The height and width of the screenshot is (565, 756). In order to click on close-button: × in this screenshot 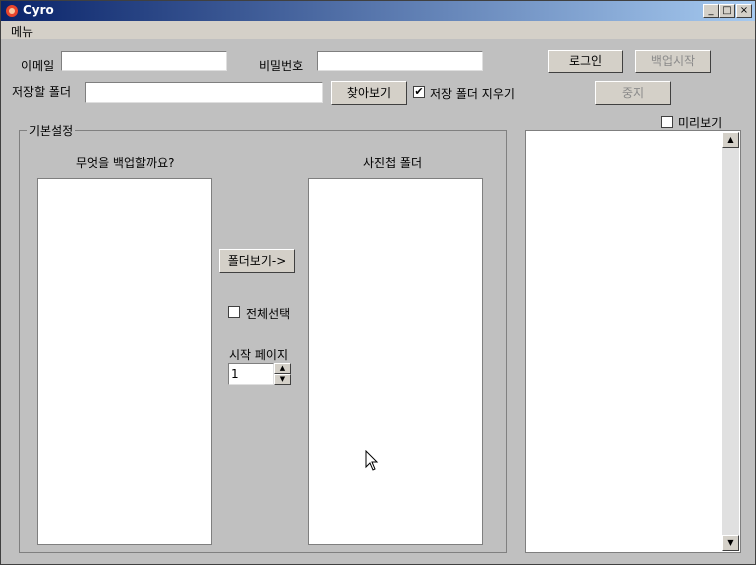, I will do `click(744, 11)`.